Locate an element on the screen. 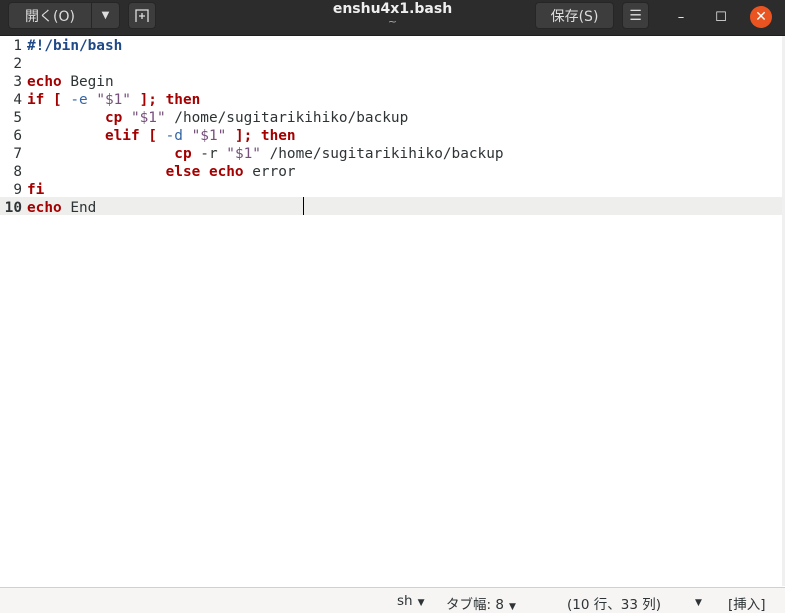  code-token: -d is located at coordinates (174, 136).